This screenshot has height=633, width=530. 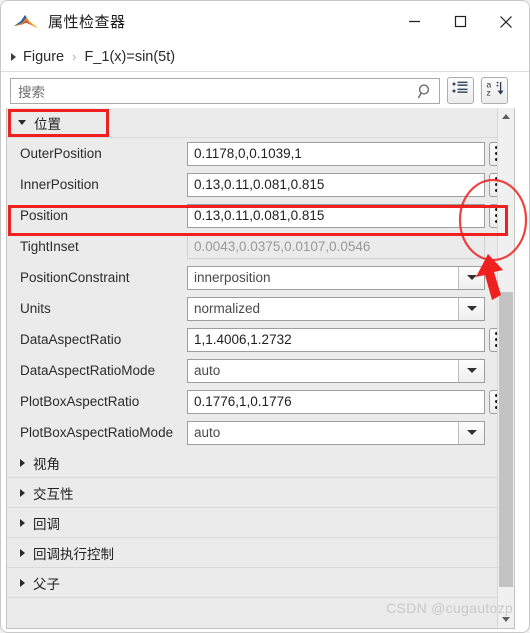 What do you see at coordinates (44, 215) in the screenshot?
I see `property-label: Position` at bounding box center [44, 215].